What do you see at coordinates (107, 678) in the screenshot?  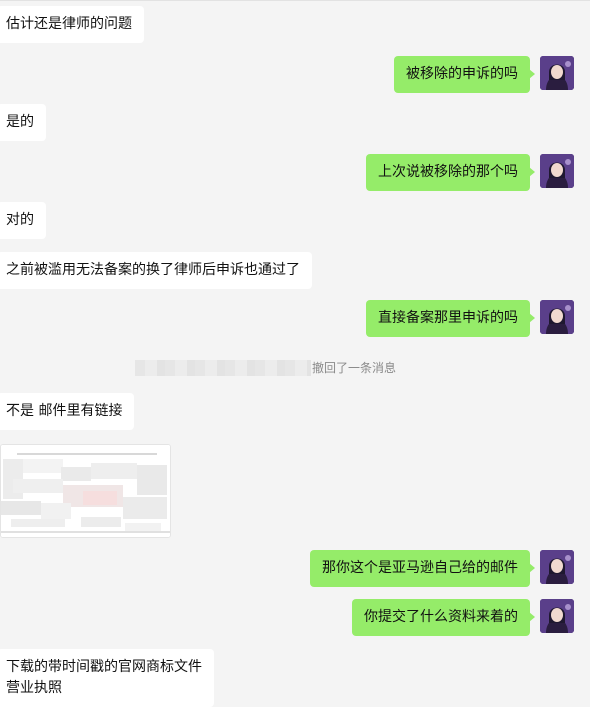 I see `message-bubble-incoming: 下载的带时间戳的官网商标文件 营业执照` at bounding box center [107, 678].